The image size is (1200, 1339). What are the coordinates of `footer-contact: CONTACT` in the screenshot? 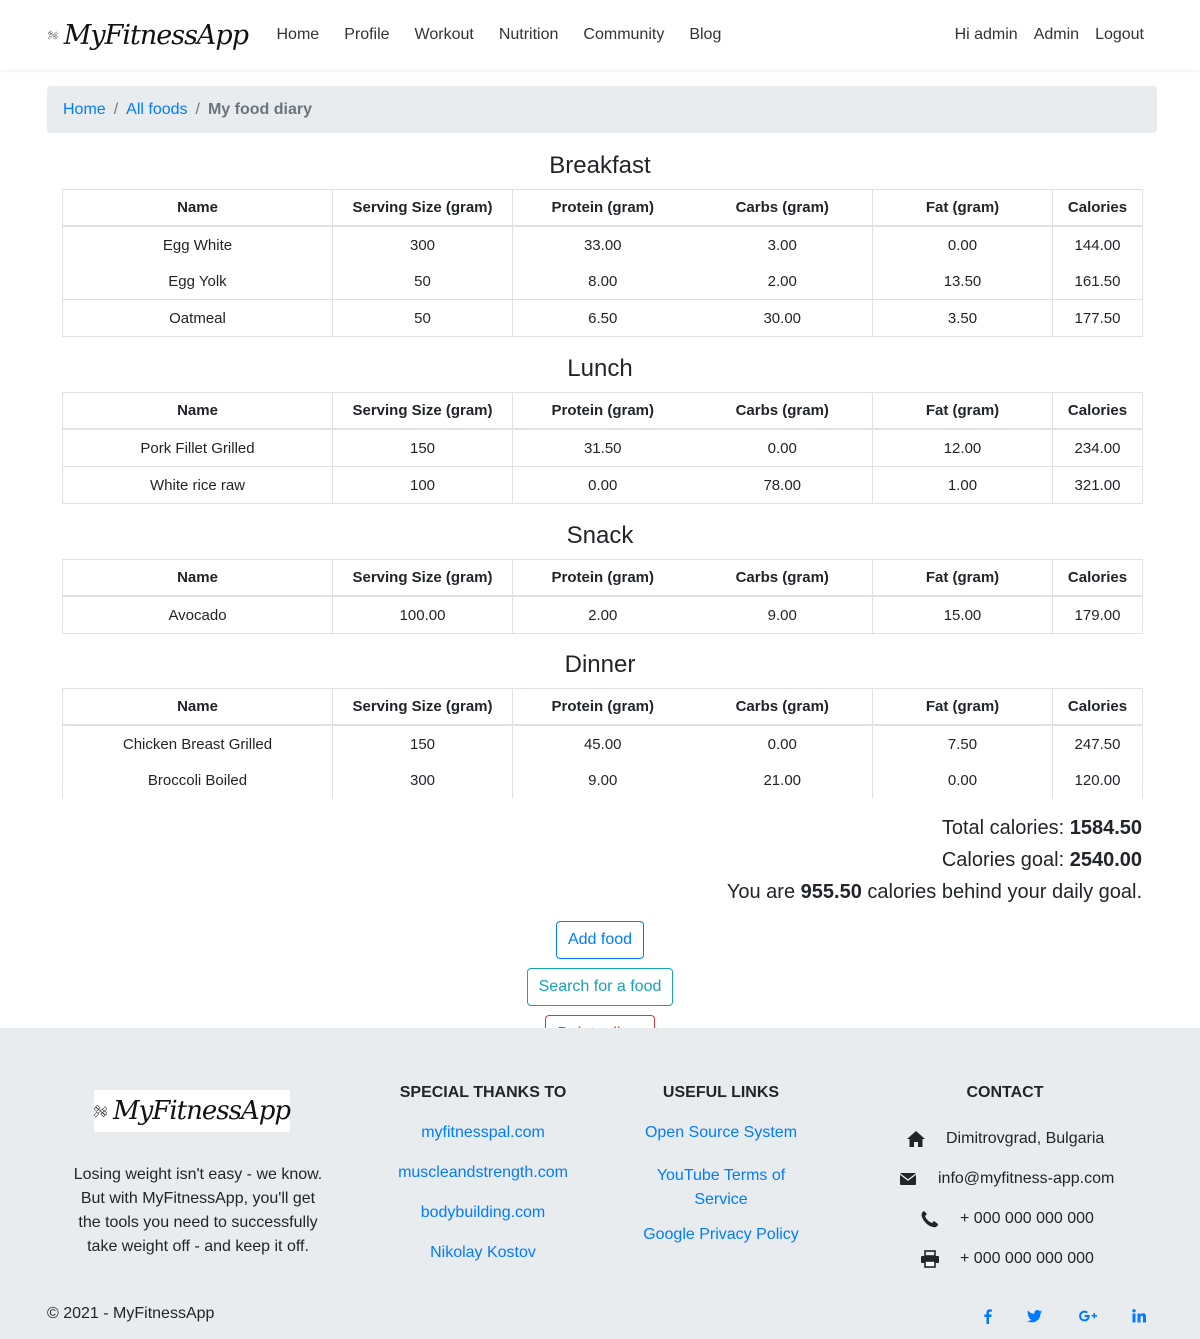 It's located at (1005, 1093).